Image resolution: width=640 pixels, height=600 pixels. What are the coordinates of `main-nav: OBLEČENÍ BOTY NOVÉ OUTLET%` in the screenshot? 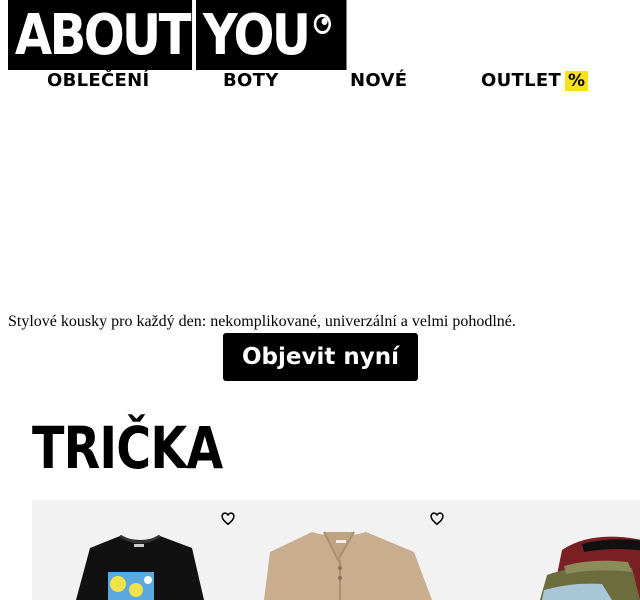 It's located at (320, 83).